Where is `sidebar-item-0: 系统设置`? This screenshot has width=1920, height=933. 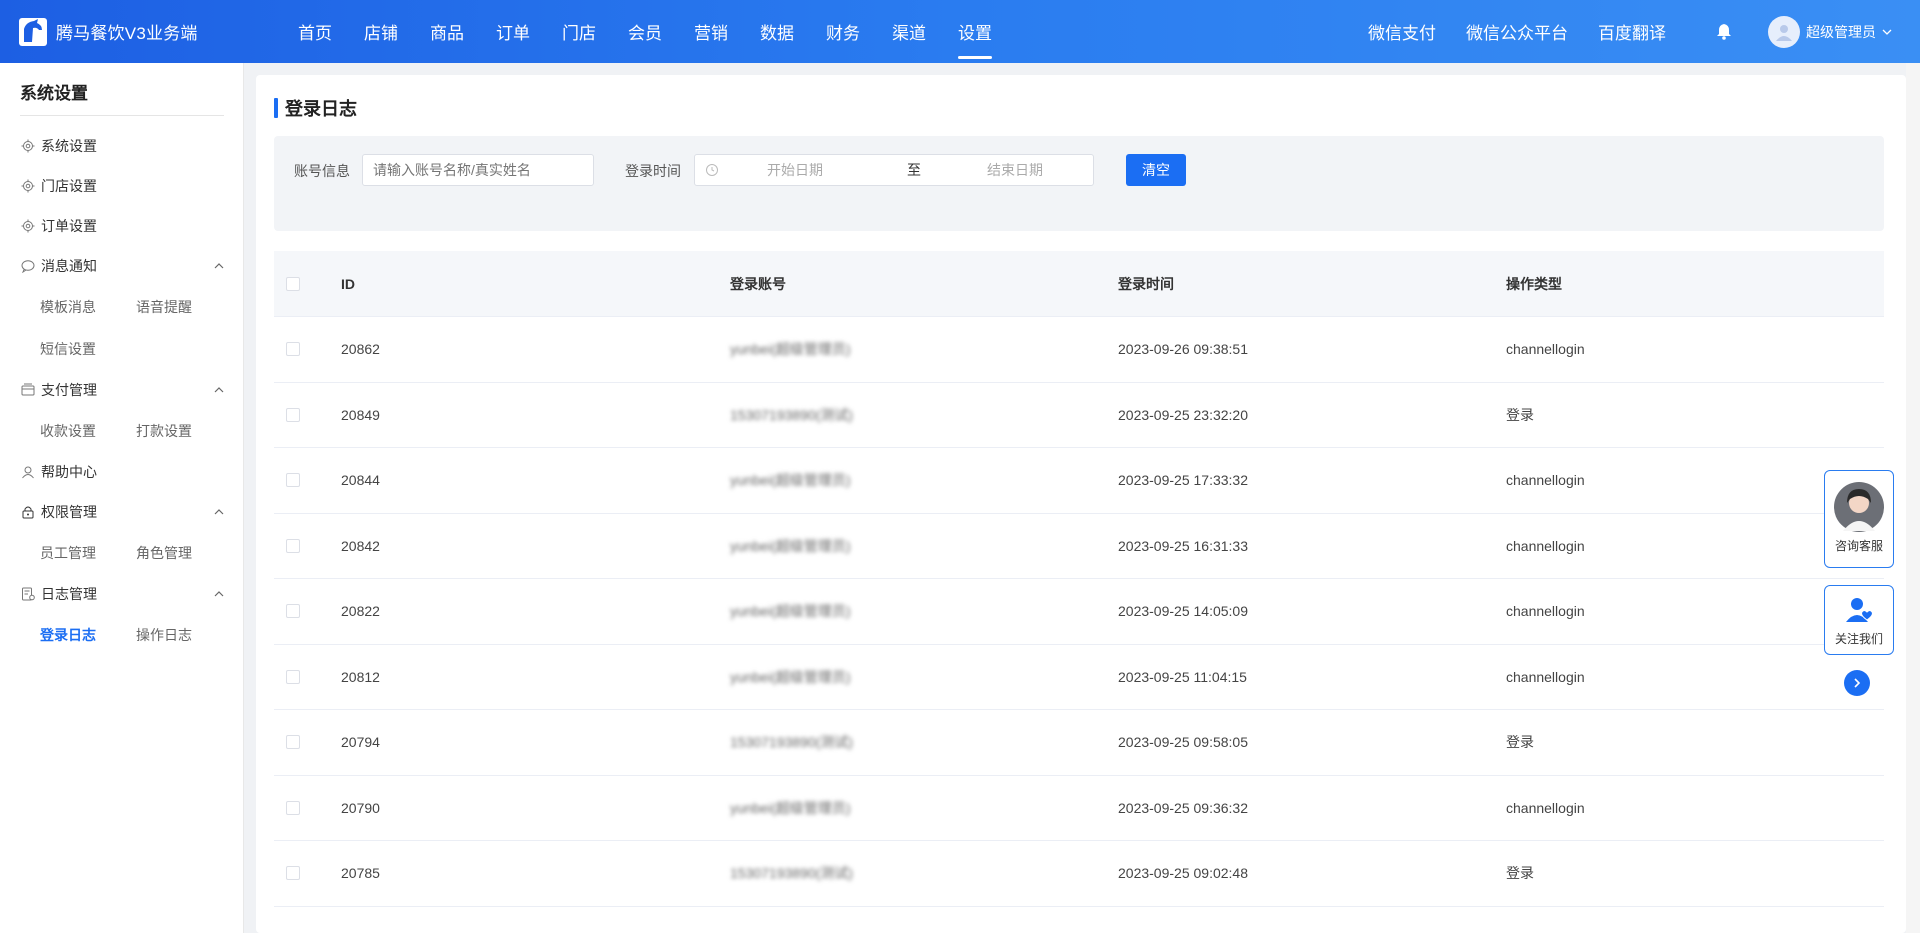 sidebar-item-0: 系统设置 is located at coordinates (112, 146).